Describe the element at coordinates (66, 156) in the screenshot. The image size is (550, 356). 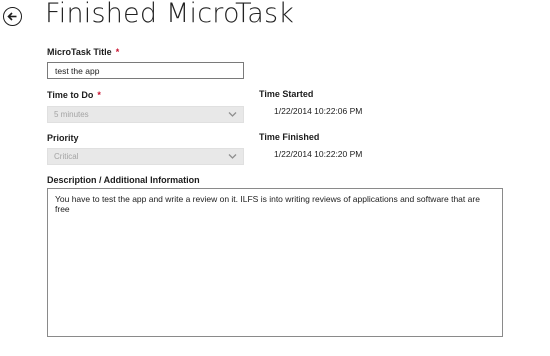
I see `priority-selected-value: Critical` at that location.